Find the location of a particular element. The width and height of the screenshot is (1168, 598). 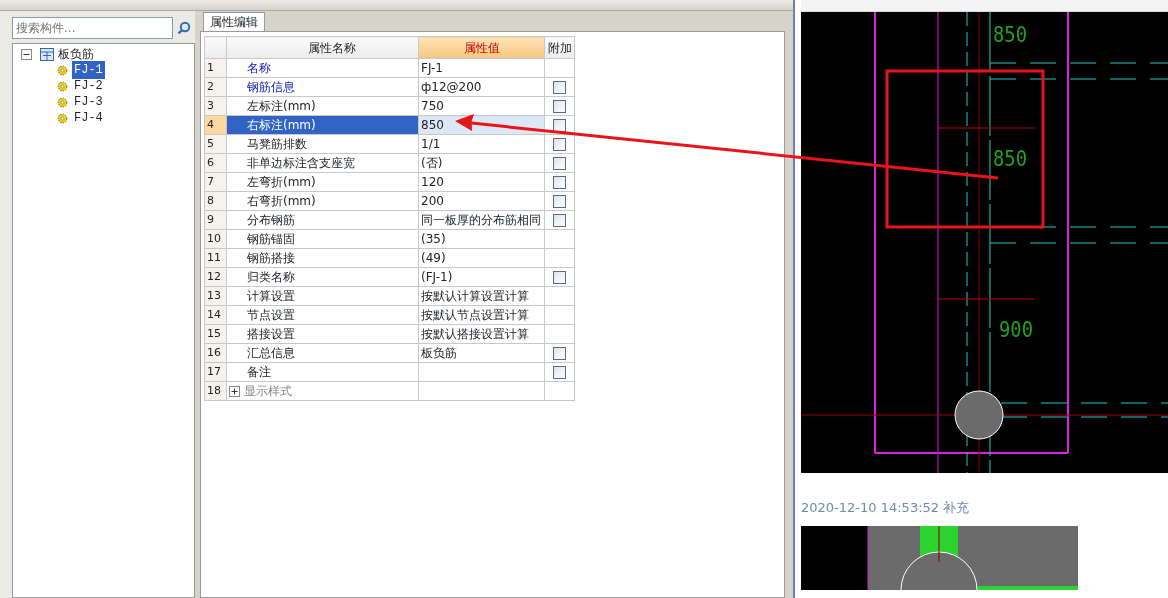

property-value: FJ-1 is located at coordinates (481, 68).